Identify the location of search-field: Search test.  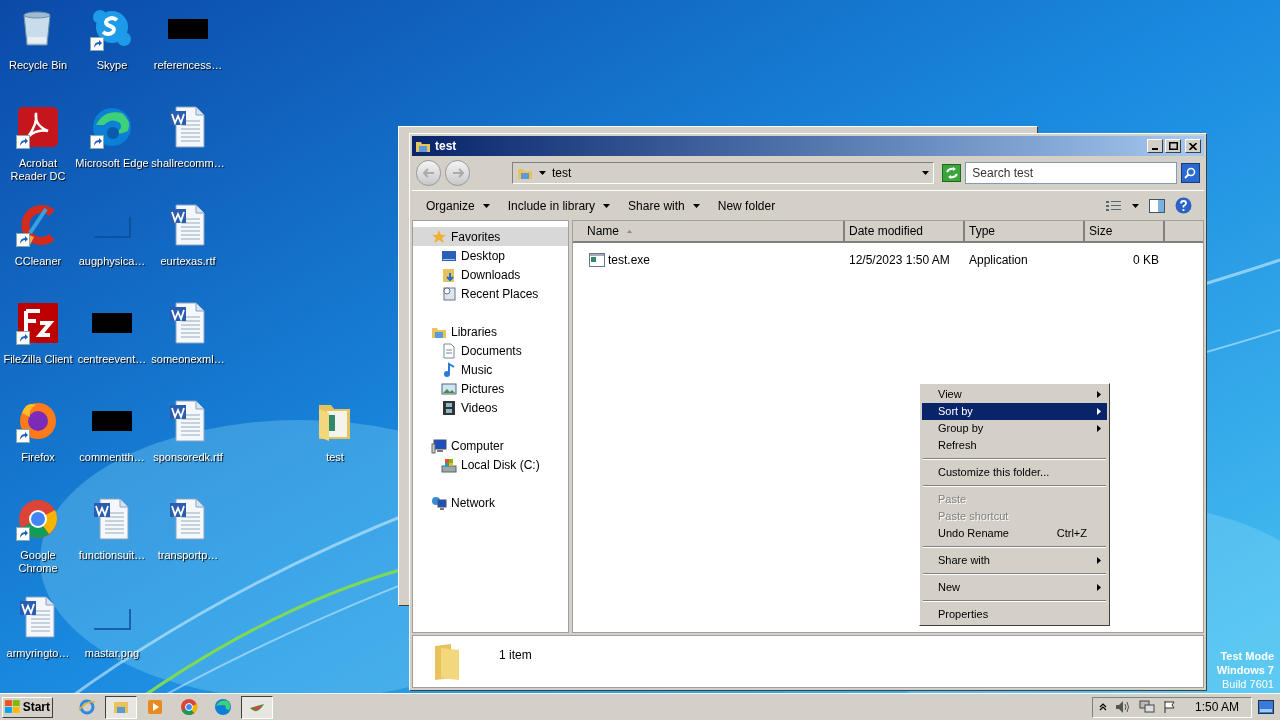
(1071, 173).